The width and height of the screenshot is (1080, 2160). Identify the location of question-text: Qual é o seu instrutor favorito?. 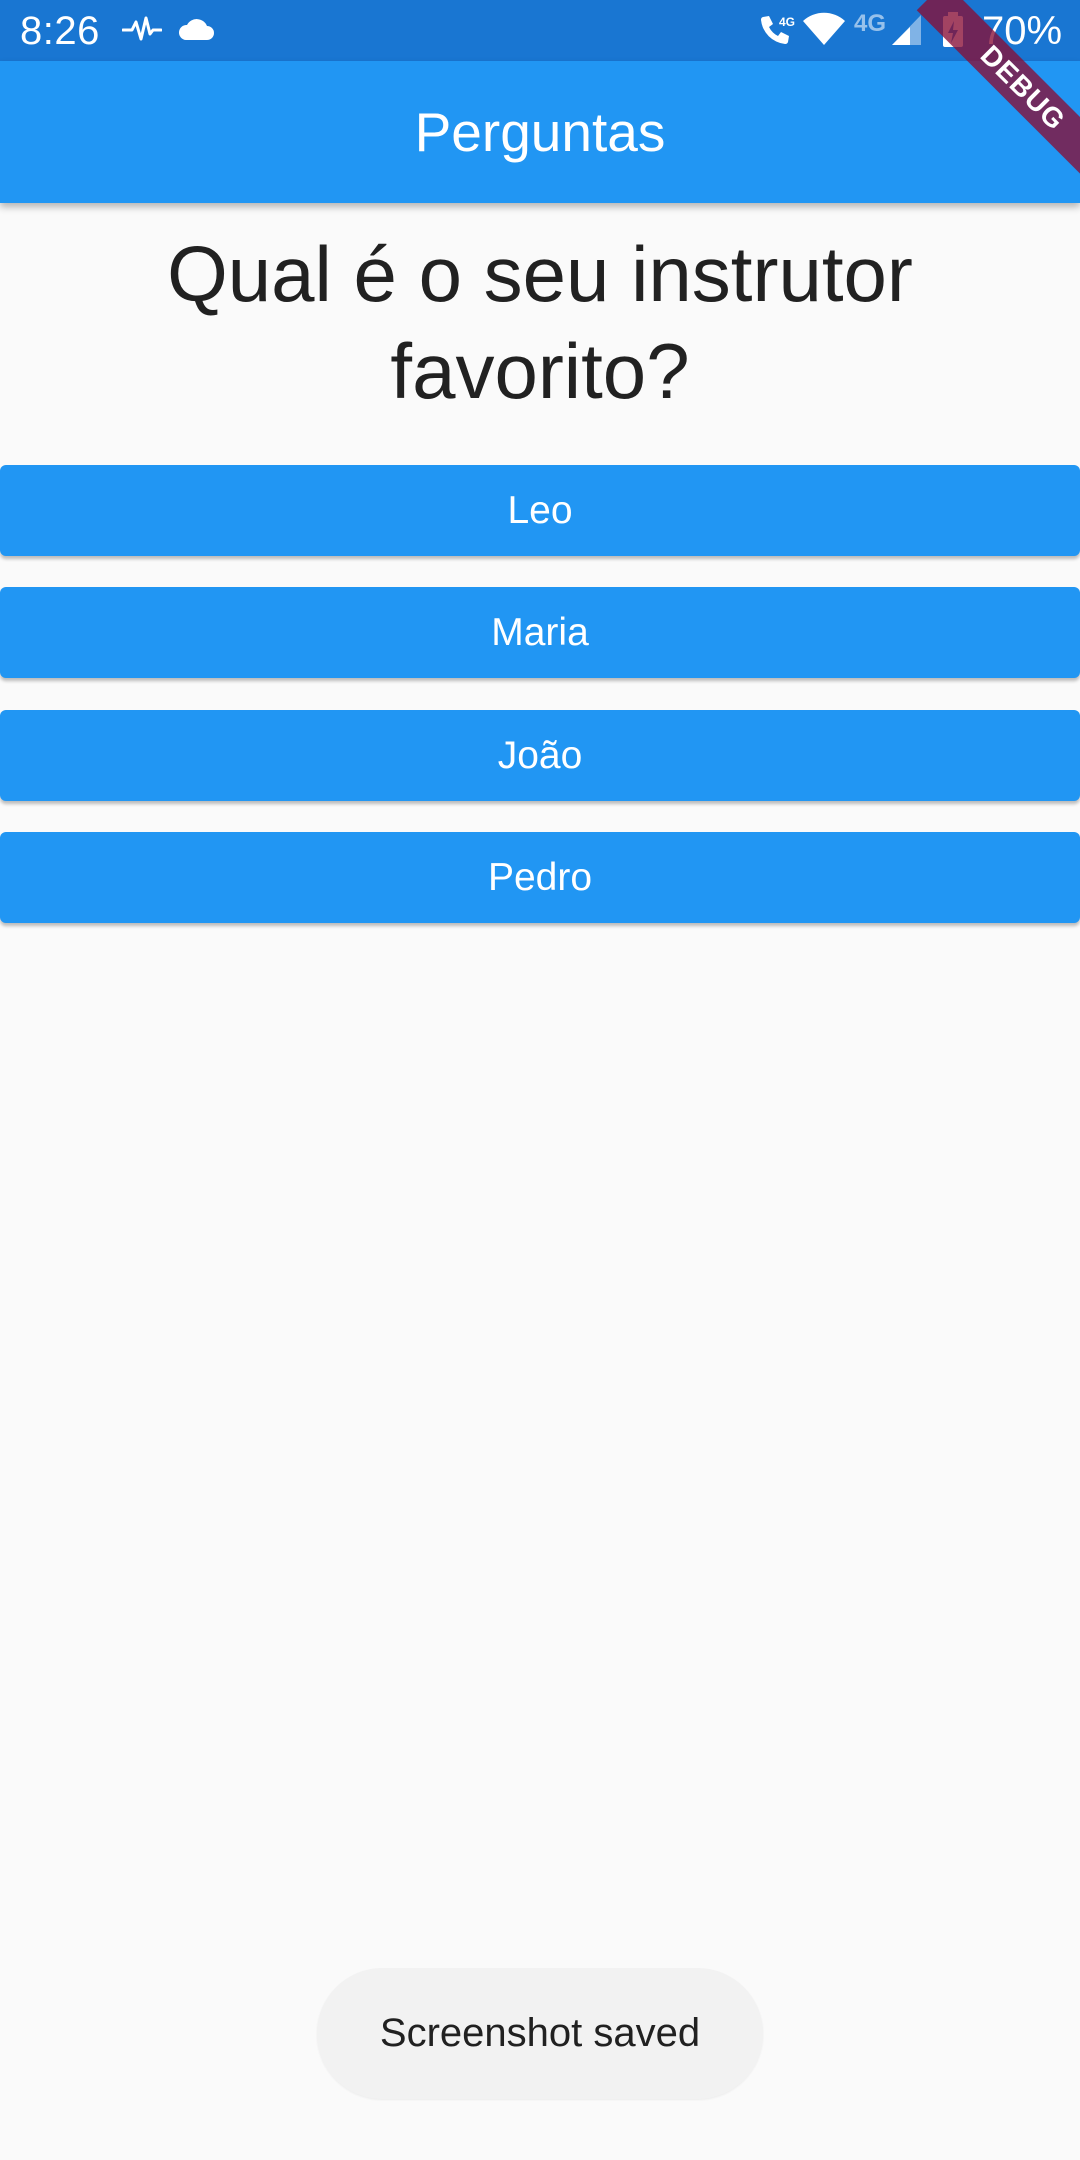
(540, 322).